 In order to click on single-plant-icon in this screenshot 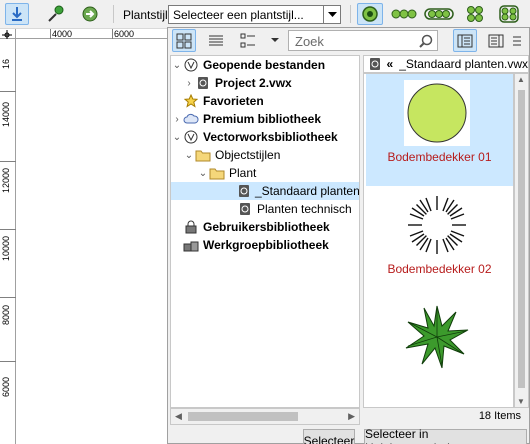, I will do `click(370, 14)`.